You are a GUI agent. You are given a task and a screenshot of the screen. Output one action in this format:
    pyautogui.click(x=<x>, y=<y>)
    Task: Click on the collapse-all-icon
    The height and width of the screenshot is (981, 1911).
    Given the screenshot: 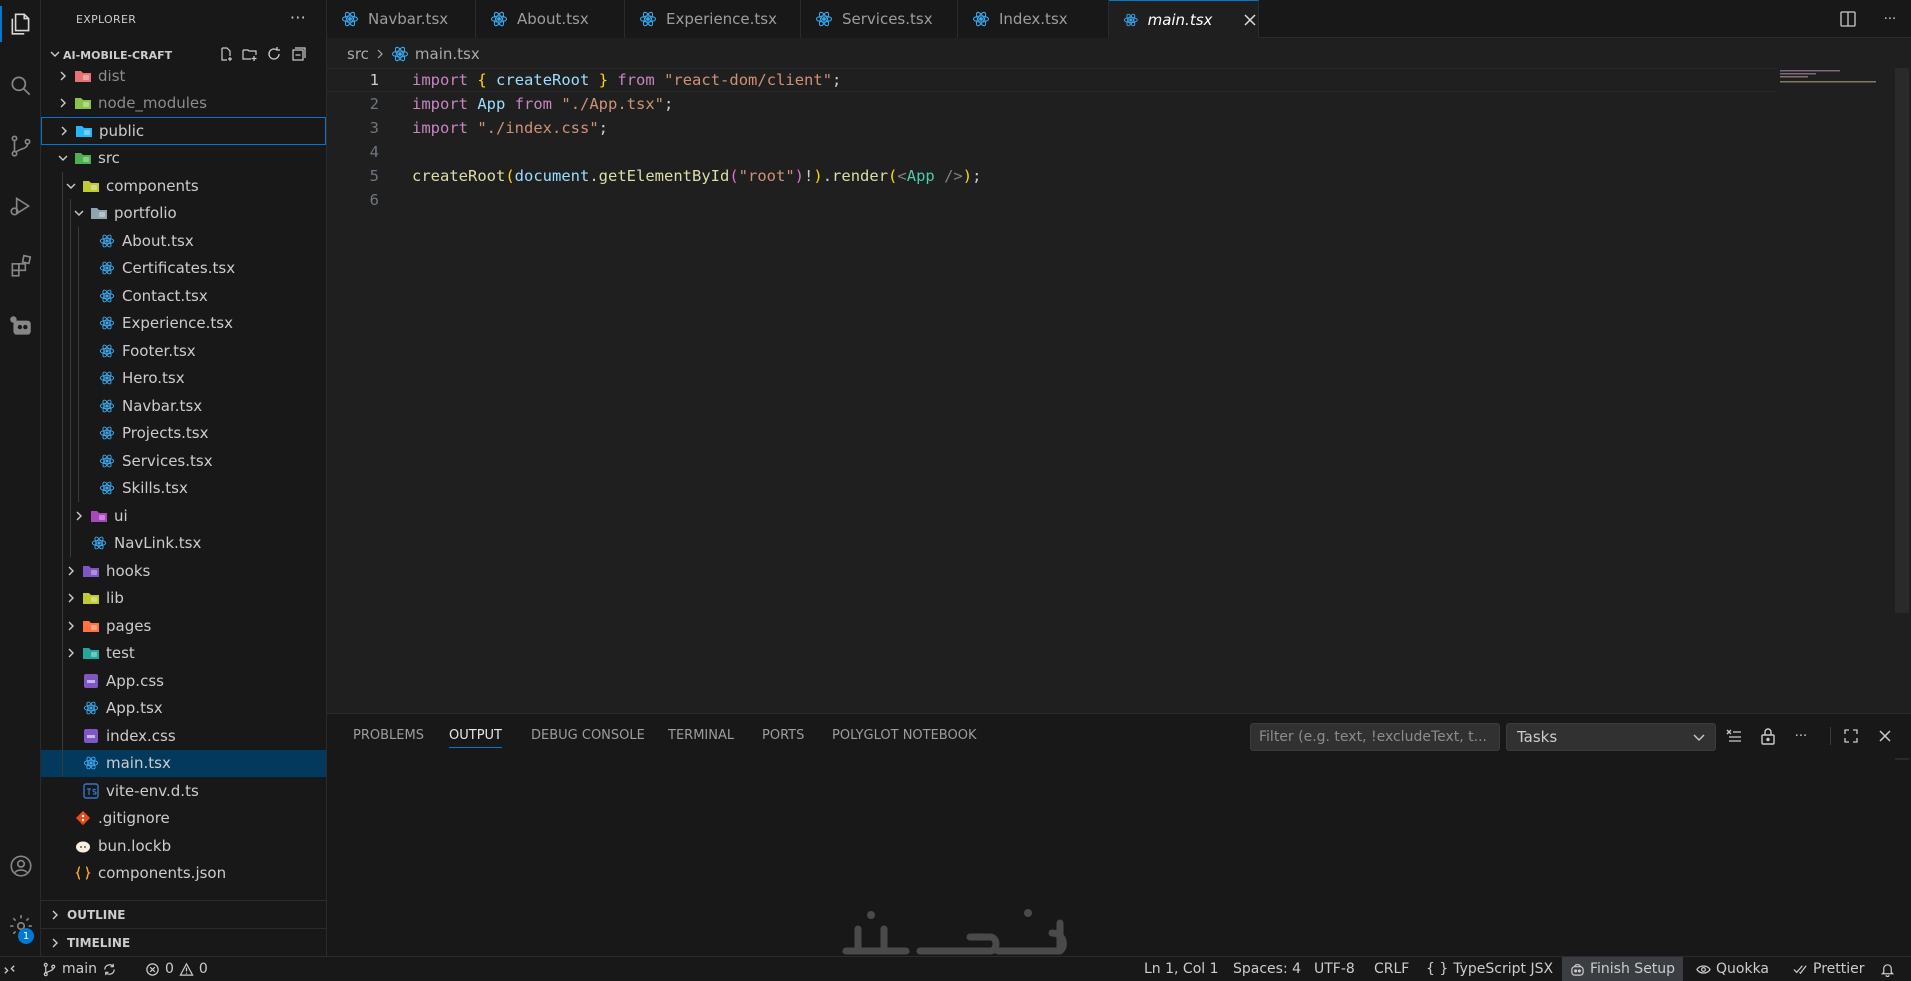 What is the action you would take?
    pyautogui.click(x=298, y=54)
    